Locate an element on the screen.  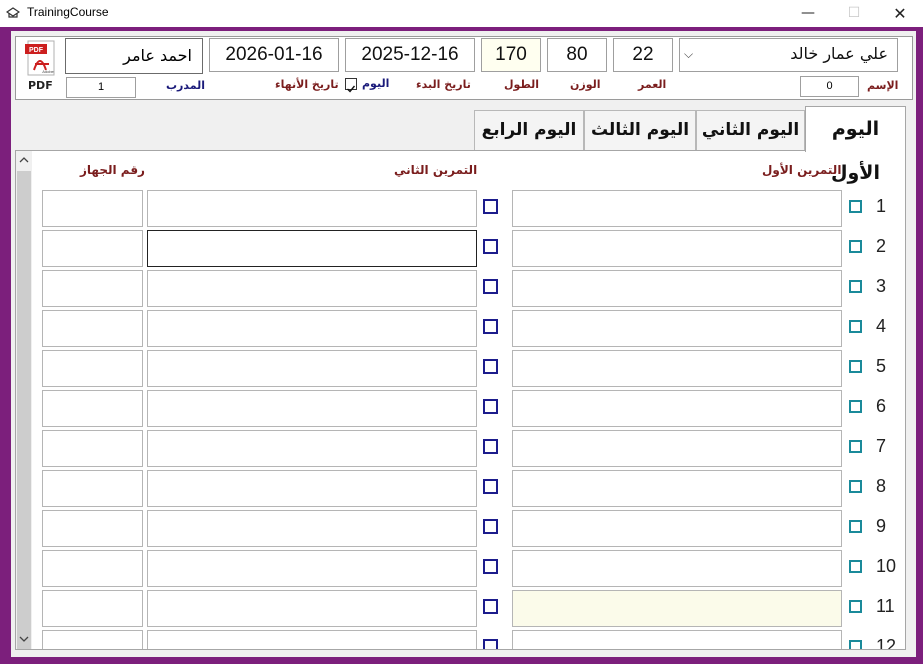
table-row: 7 is located at coordinates (460, 450).